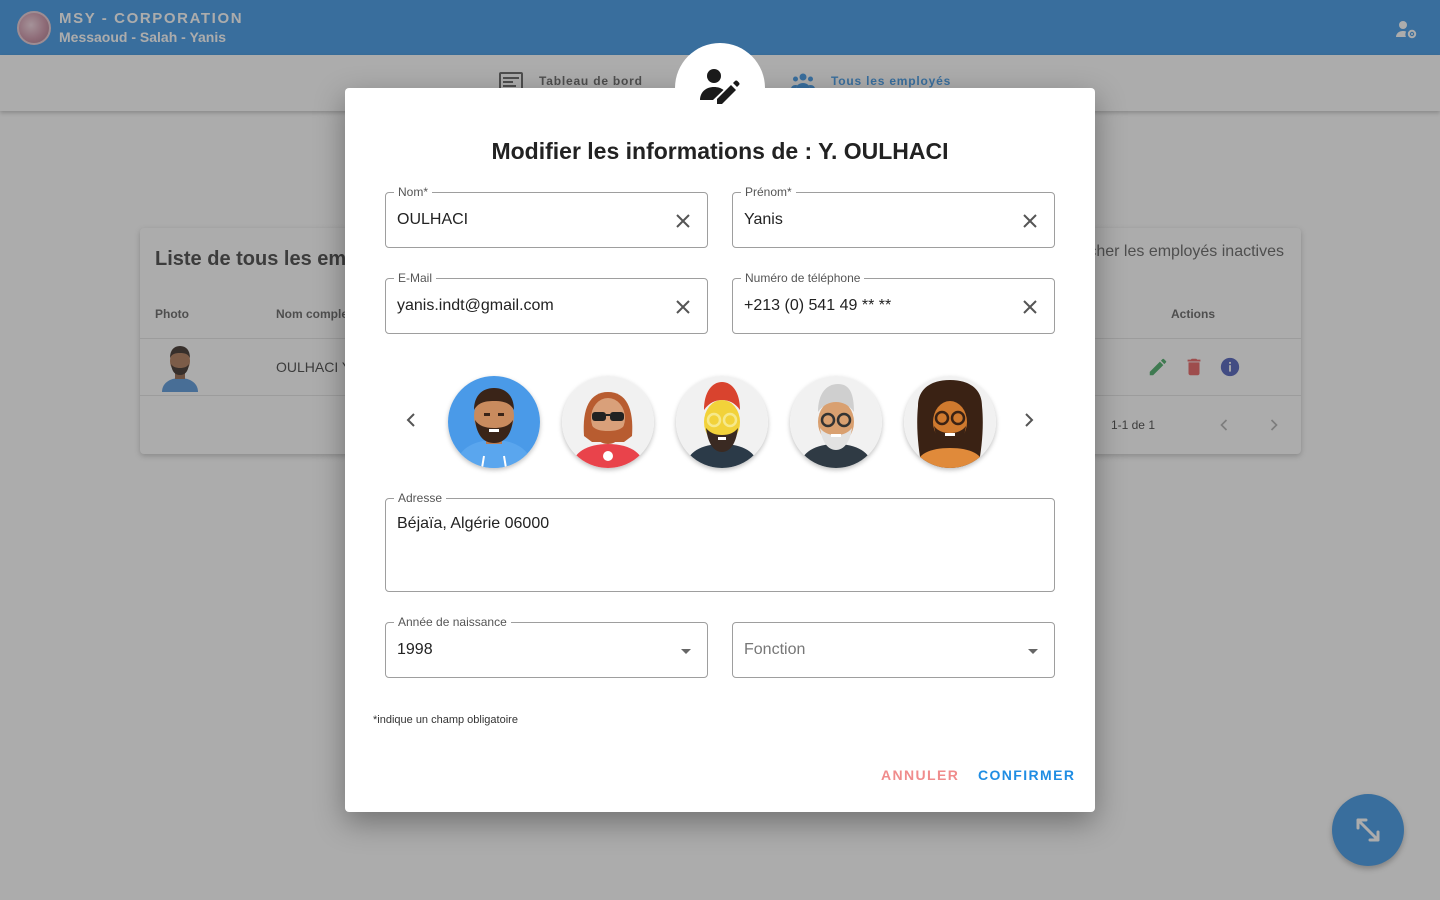  Describe the element at coordinates (817, 306) in the screenshot. I see `phone-value: +213 (0) 541 49 ** **` at that location.